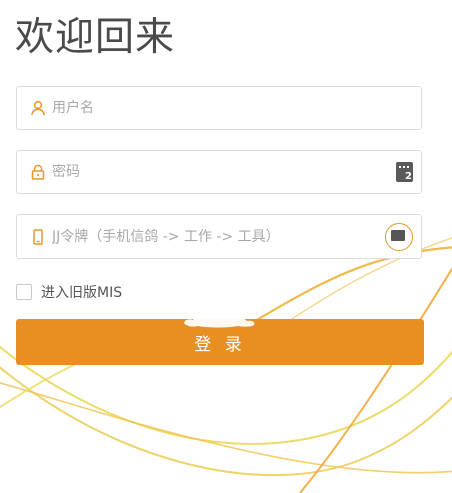 This screenshot has height=493, width=452. I want to click on keypad-icon-dots, so click(404, 168).